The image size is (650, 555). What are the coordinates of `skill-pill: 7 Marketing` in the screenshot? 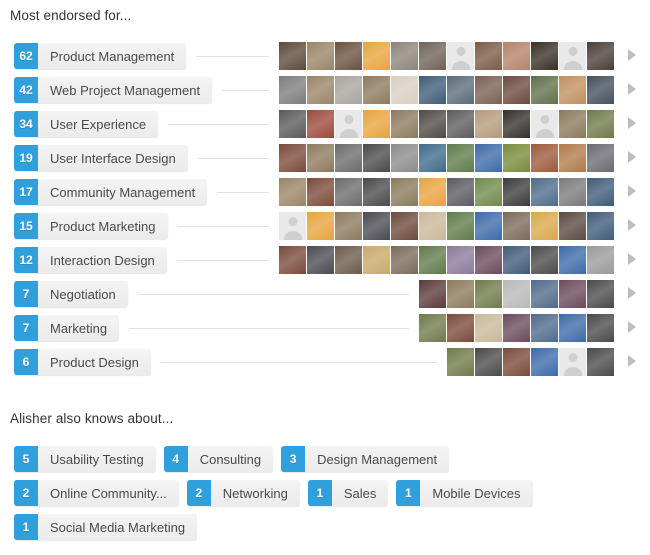 It's located at (67, 328).